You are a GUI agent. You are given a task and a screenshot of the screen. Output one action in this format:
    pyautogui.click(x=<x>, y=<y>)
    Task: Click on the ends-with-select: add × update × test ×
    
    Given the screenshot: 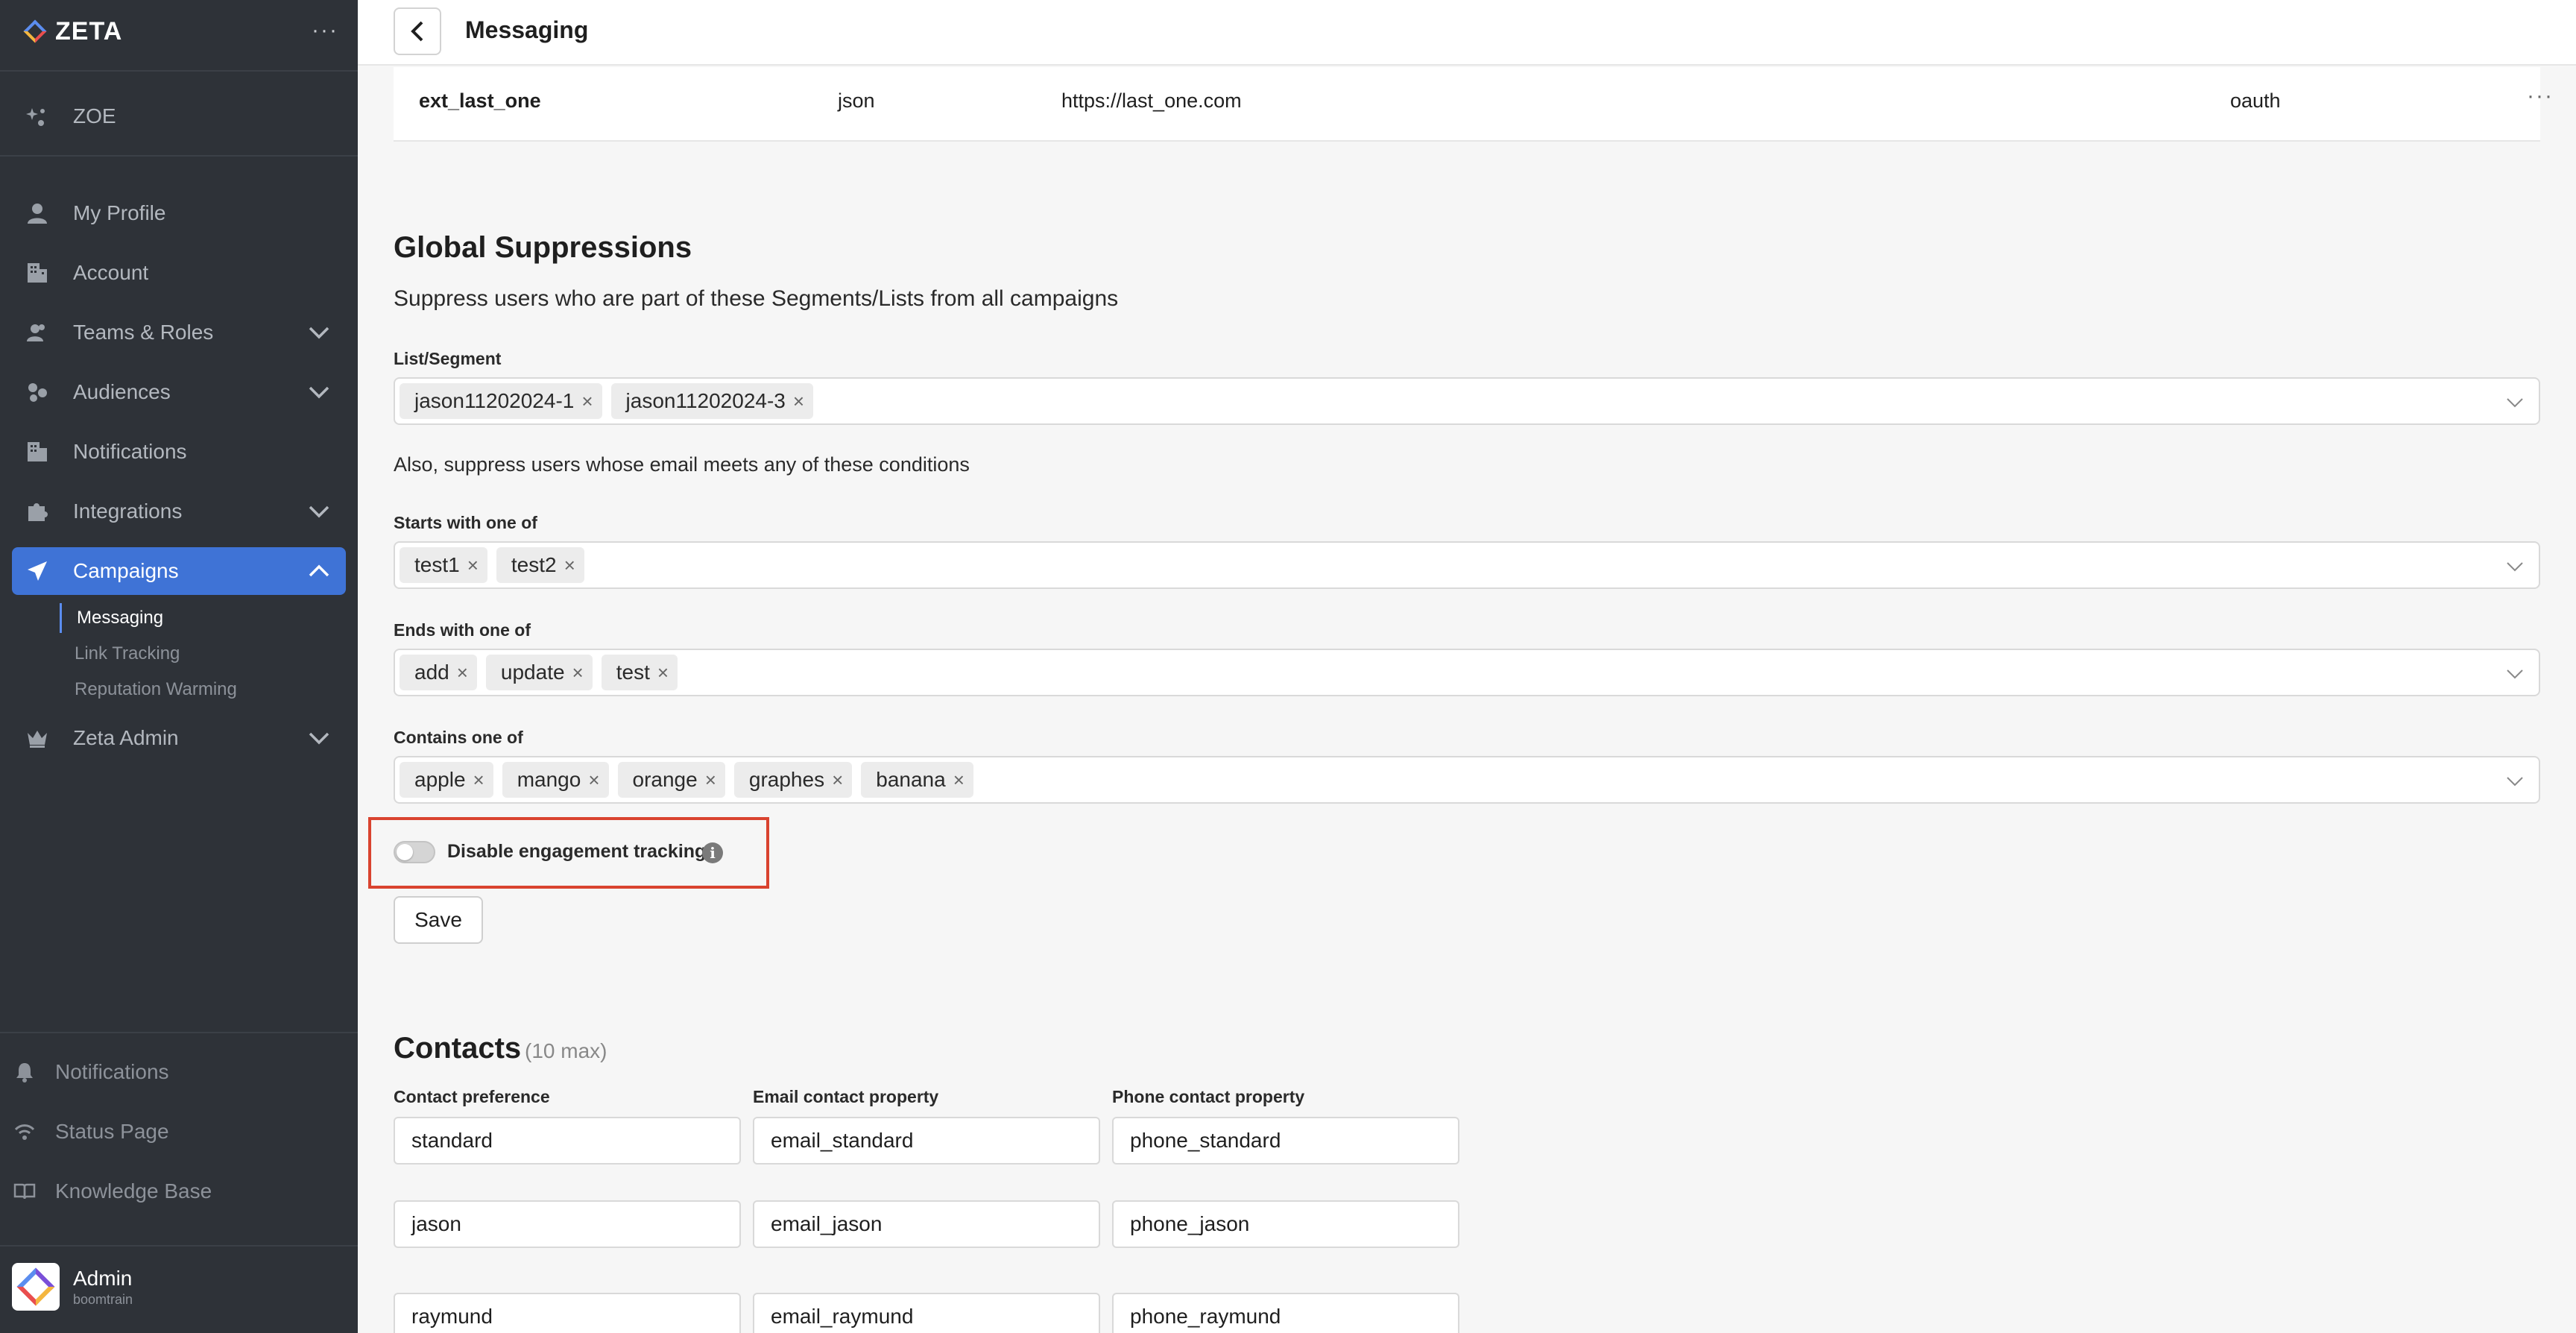 What is the action you would take?
    pyautogui.click(x=1467, y=672)
    